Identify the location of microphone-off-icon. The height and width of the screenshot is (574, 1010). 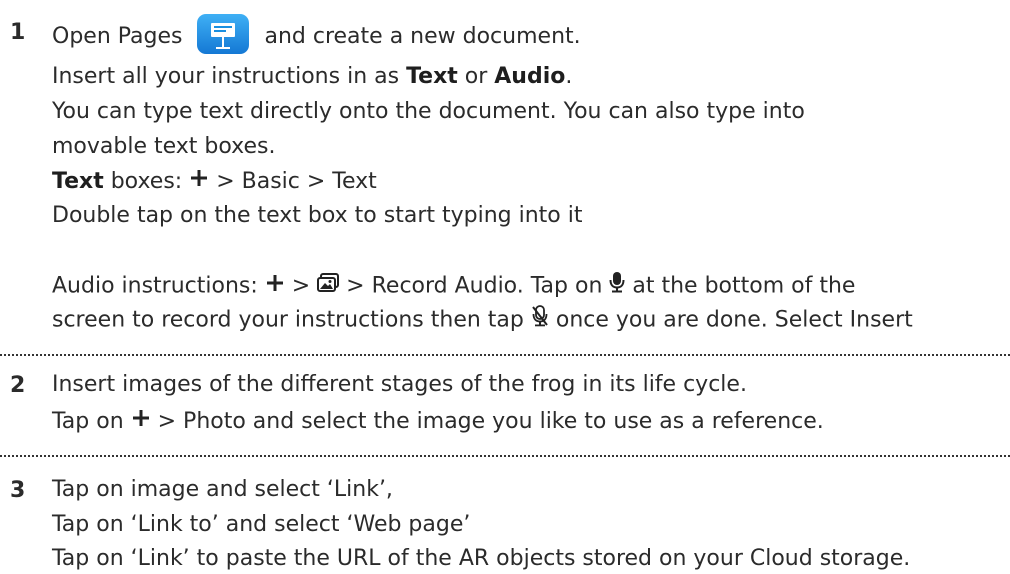
(540, 320).